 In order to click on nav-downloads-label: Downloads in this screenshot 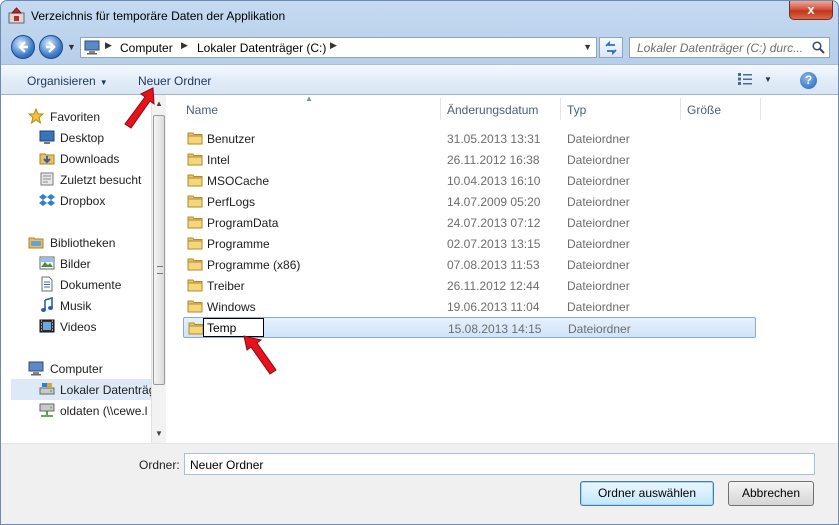, I will do `click(90, 159)`.